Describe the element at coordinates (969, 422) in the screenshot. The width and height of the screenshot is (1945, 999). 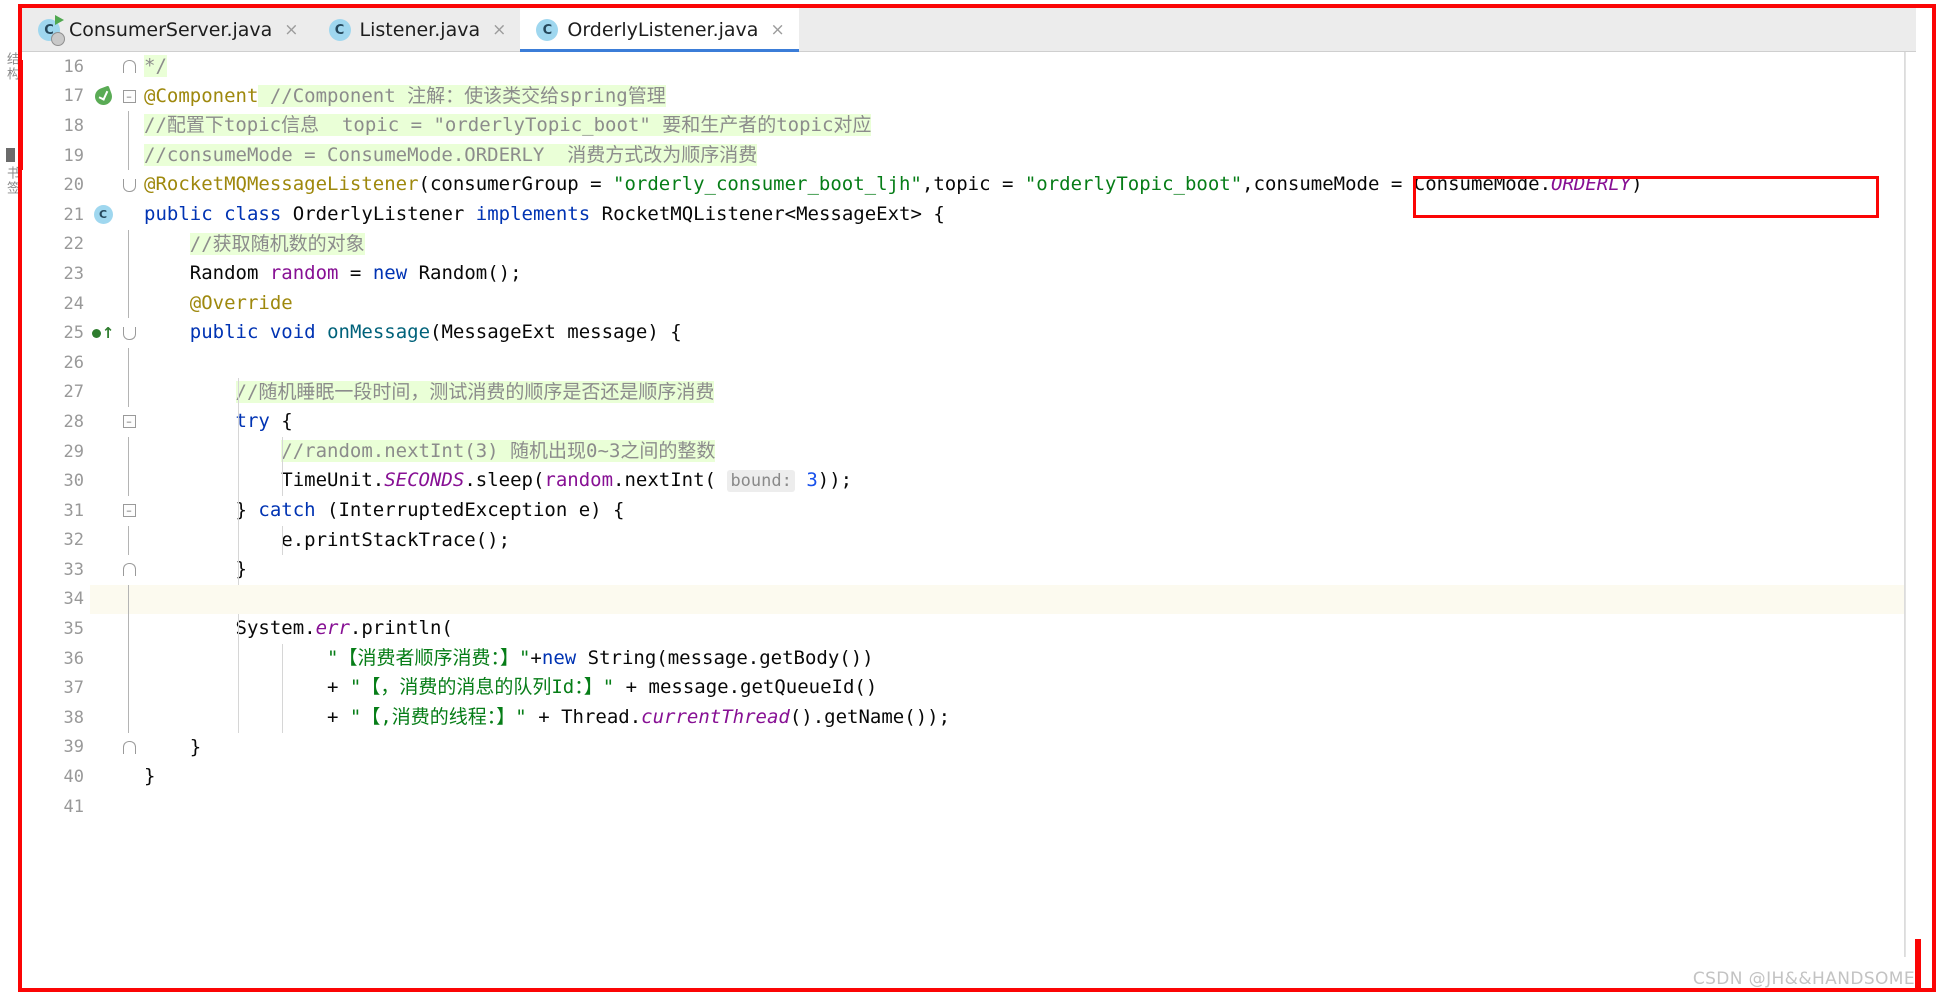
I see `code-line: 28 – try {` at that location.